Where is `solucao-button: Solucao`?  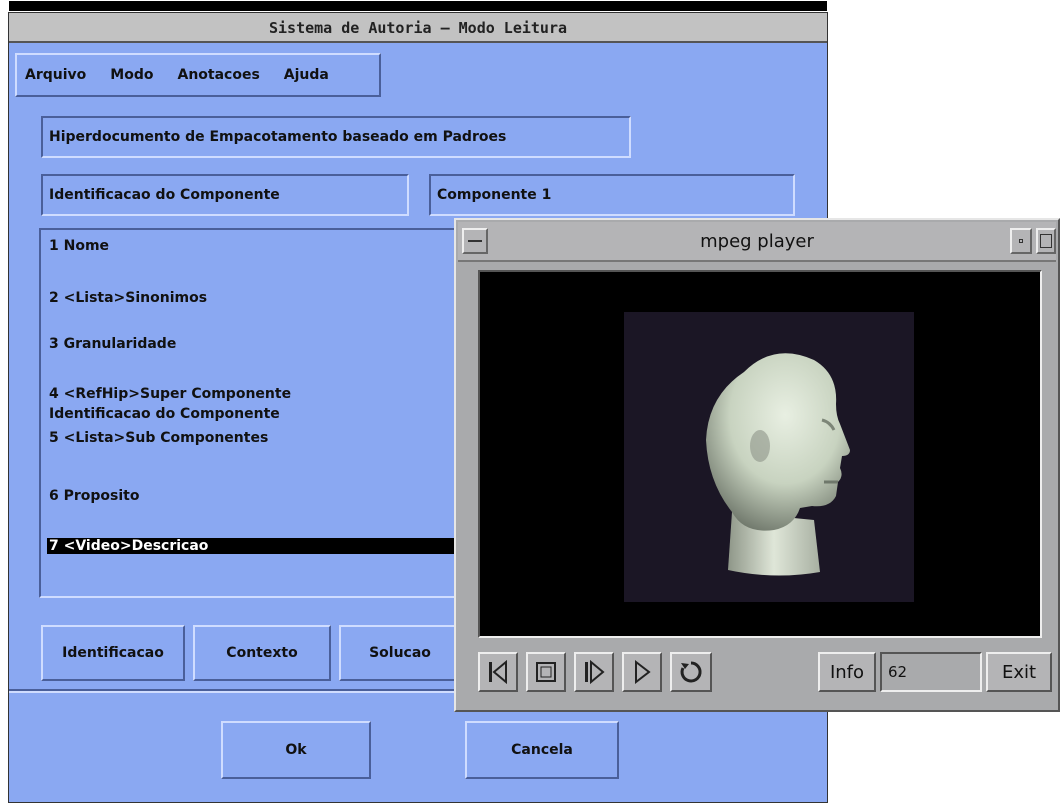 solucao-button: Solucao is located at coordinates (400, 653).